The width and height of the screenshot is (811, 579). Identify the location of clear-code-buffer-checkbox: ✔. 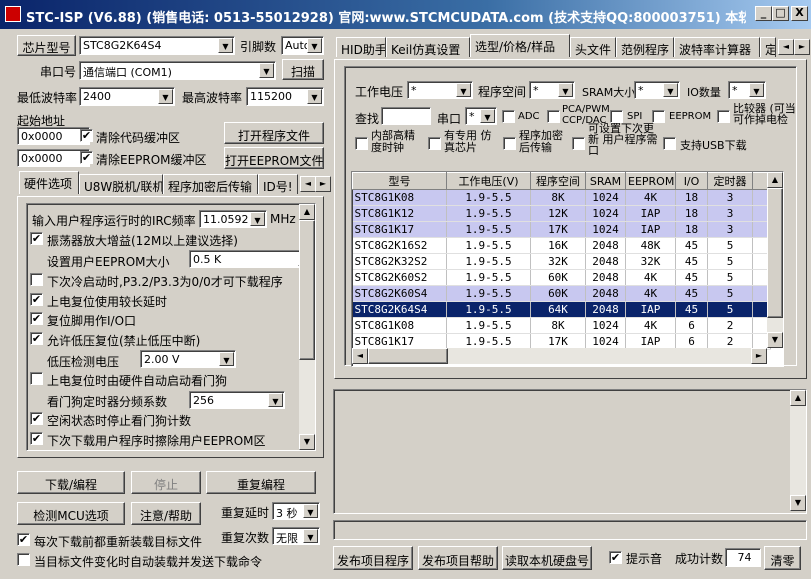
(86, 135).